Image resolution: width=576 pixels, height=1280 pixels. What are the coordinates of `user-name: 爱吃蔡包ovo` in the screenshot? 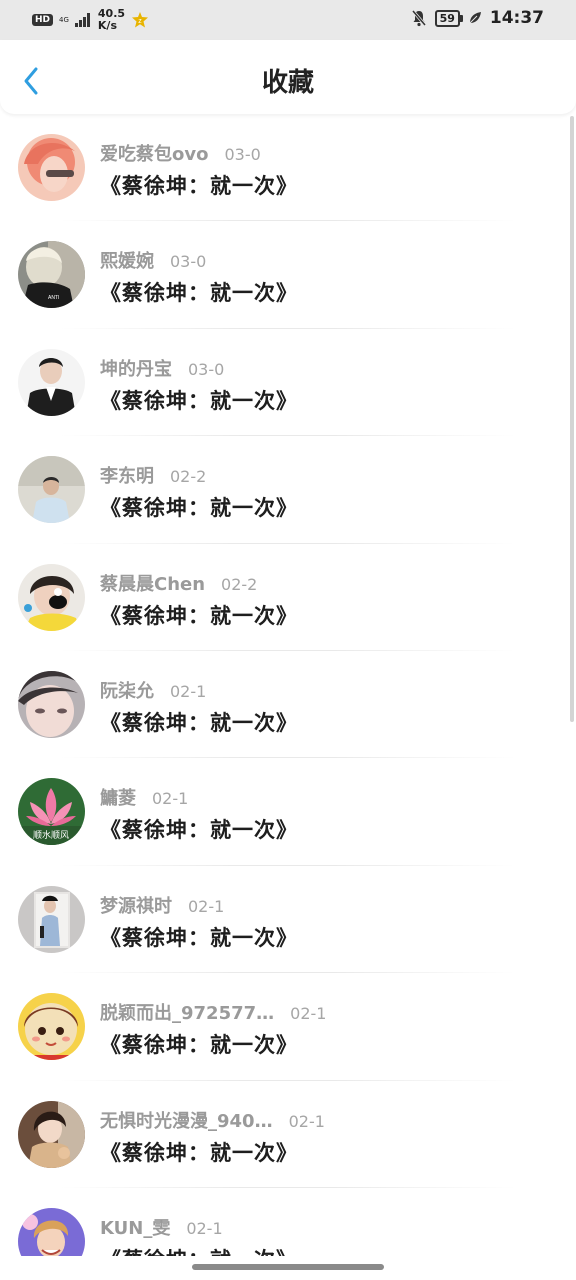 It's located at (154, 154).